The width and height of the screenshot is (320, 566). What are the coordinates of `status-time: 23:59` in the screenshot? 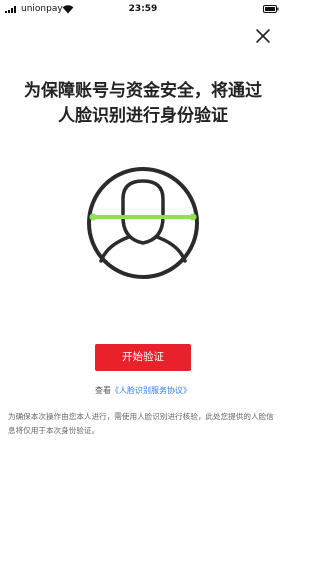 It's located at (143, 9).